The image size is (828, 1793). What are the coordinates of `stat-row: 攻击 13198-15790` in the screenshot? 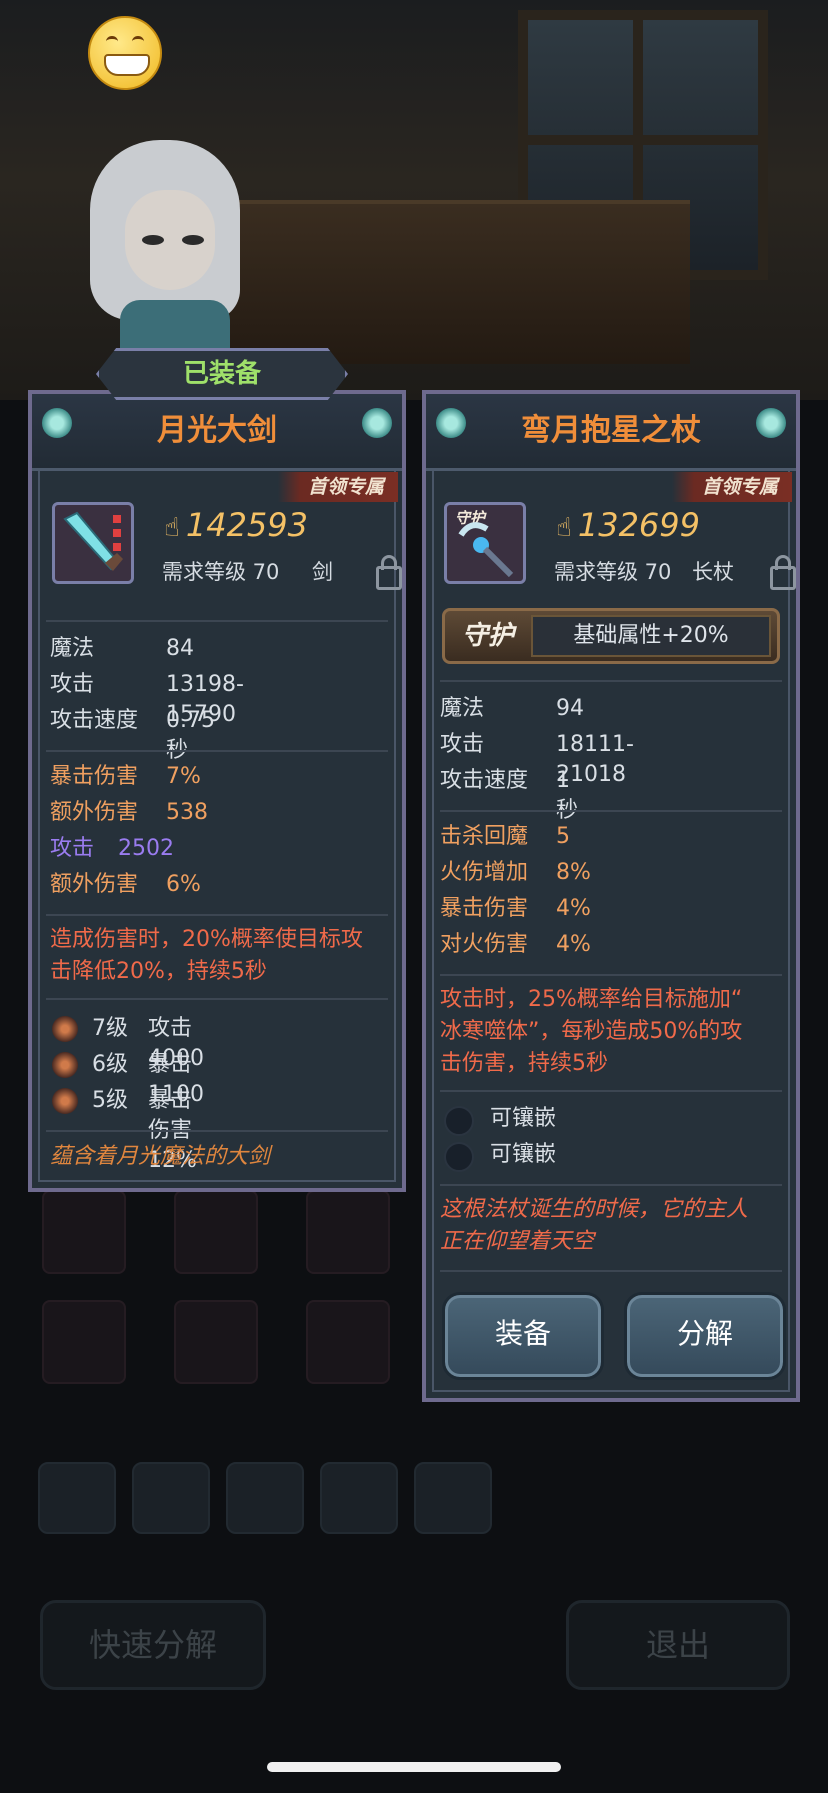 It's located at (147, 699).